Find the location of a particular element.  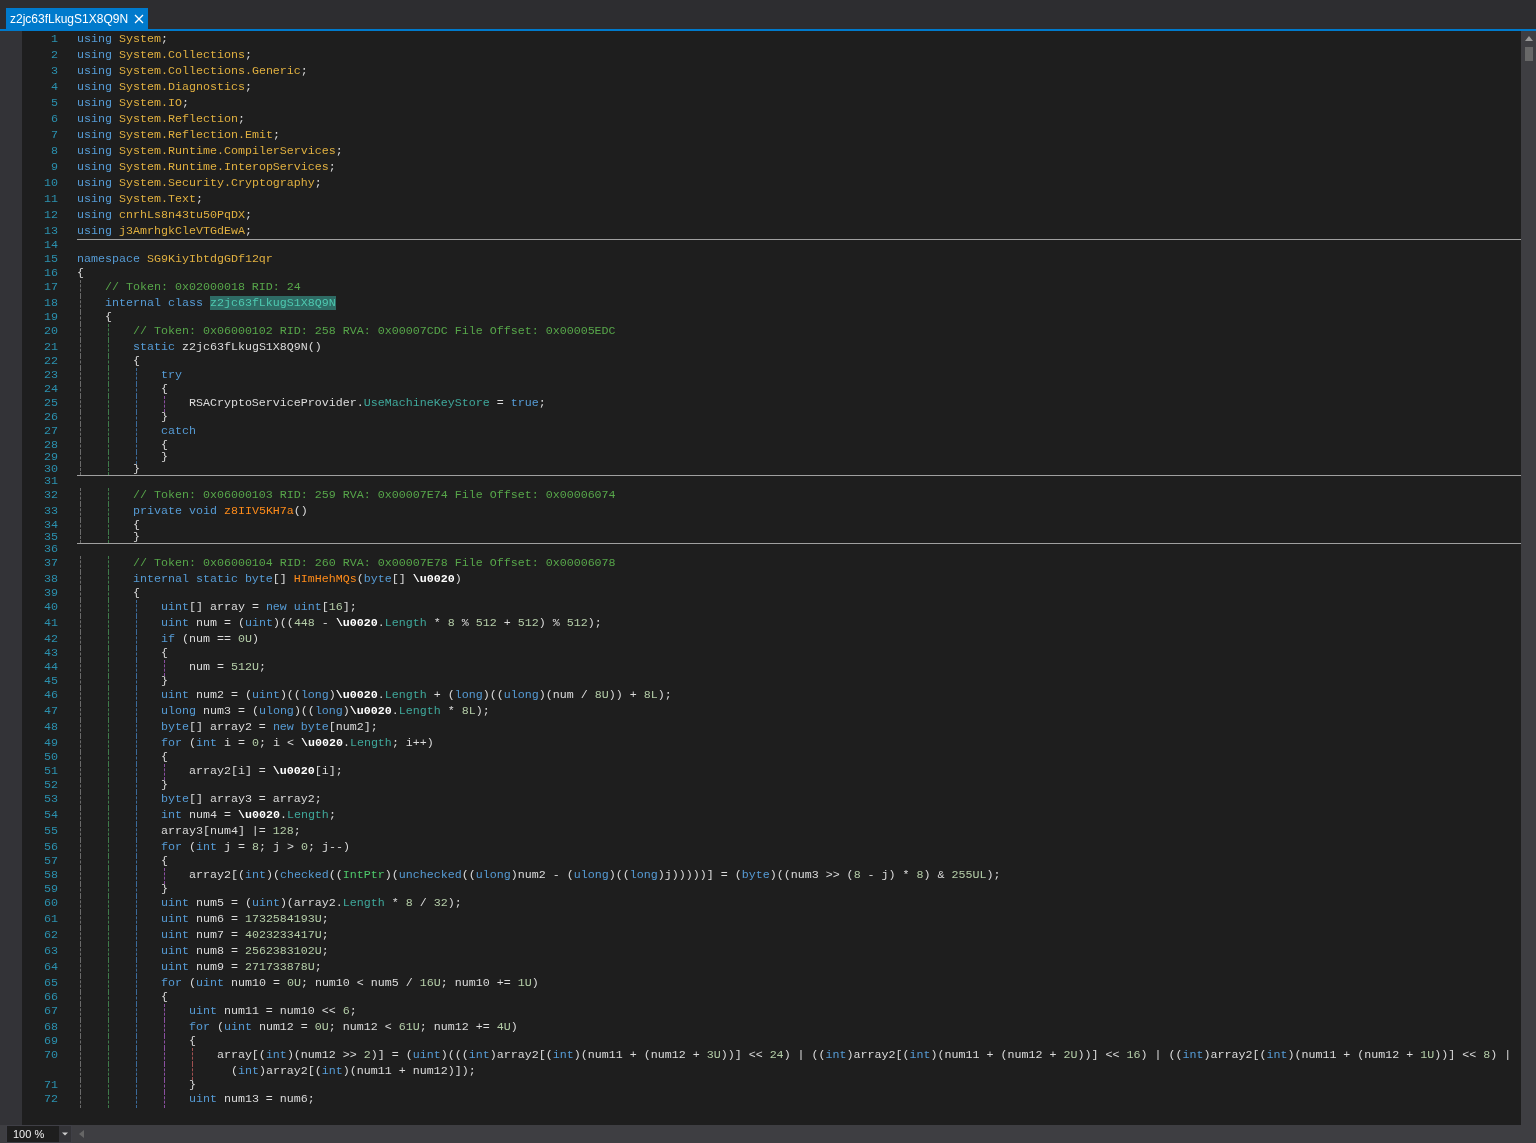

code-line: uint[] array = new uint[16]; is located at coordinates (258, 608).